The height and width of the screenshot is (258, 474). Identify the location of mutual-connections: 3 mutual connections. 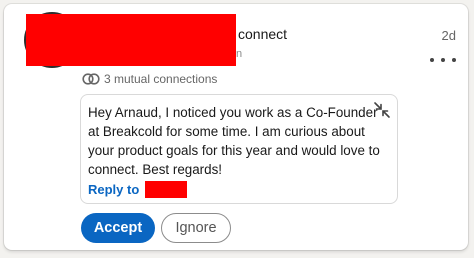
(149, 79).